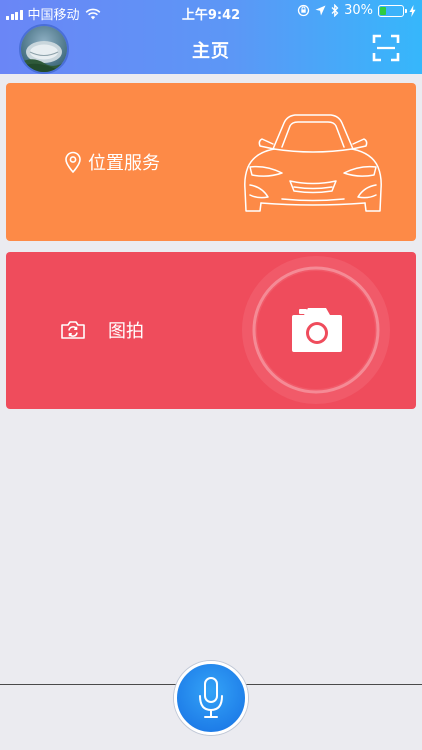 The image size is (422, 750). Describe the element at coordinates (383, 10) in the screenshot. I see `battery-fill` at that location.